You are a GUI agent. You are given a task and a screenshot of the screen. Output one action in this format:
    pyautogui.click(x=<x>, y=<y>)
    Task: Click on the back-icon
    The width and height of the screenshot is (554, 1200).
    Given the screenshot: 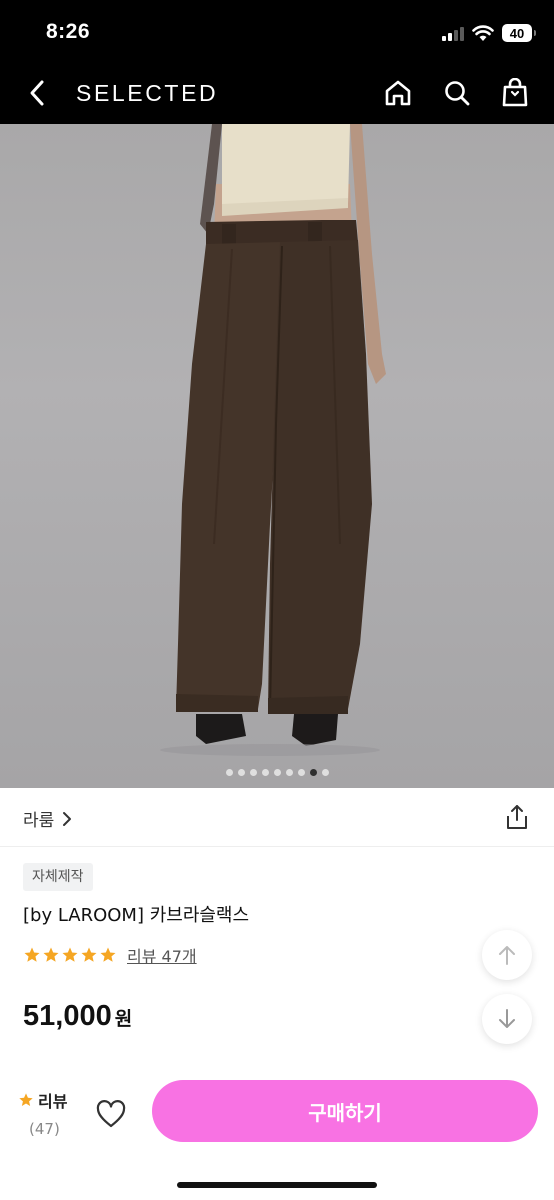 What is the action you would take?
    pyautogui.click(x=37, y=93)
    